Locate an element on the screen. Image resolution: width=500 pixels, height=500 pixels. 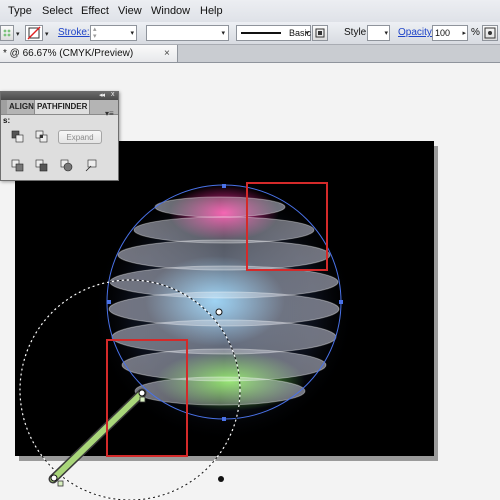
fill-dots-icon is located at coordinates (7, 33).